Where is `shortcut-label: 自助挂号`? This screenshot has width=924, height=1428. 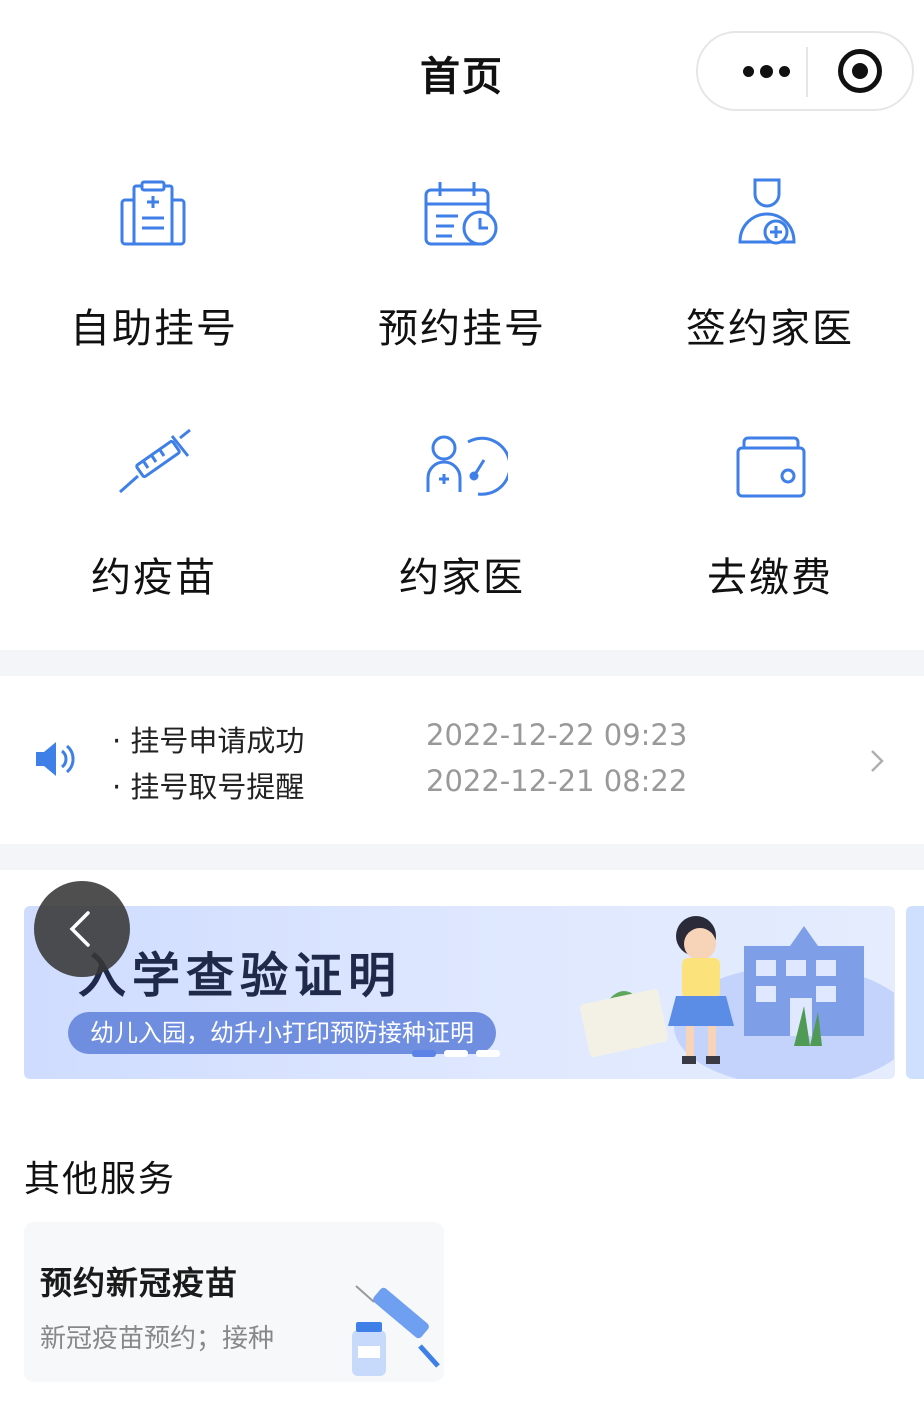 shortcut-label: 自助挂号 is located at coordinates (154, 329).